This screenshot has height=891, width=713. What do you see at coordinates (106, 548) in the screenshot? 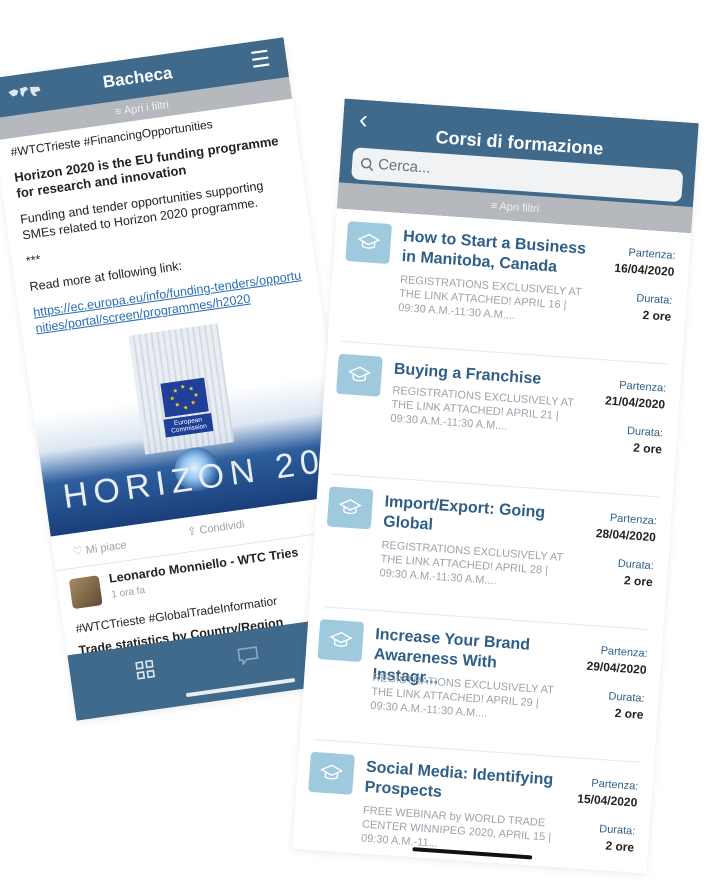
I see `like-label: Mi piace` at bounding box center [106, 548].